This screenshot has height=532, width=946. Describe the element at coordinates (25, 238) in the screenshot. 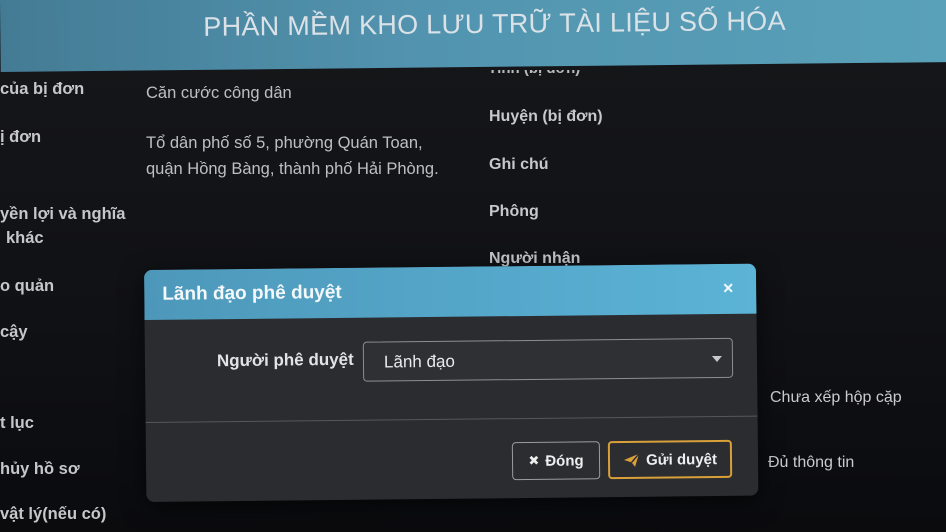

I see `field-label-other: khác` at that location.